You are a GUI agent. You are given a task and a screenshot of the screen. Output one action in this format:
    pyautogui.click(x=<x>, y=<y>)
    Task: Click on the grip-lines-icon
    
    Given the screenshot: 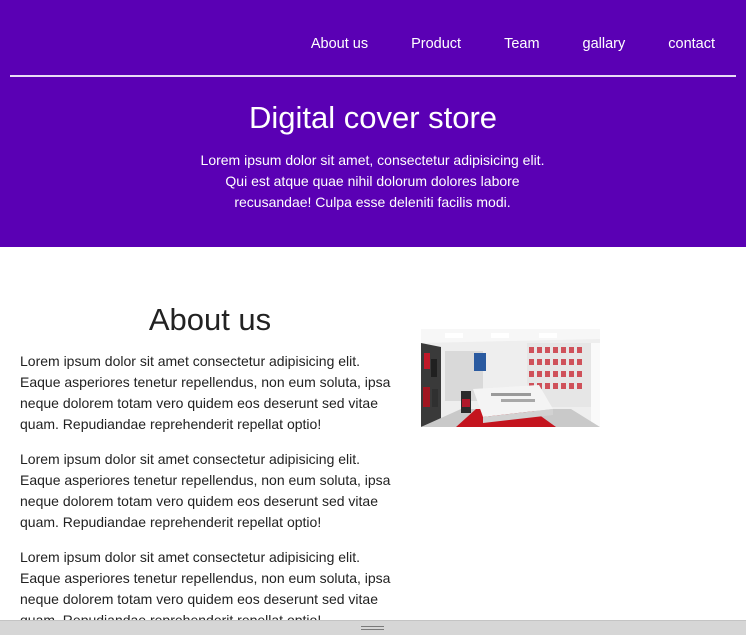 What is the action you would take?
    pyautogui.click(x=372, y=629)
    